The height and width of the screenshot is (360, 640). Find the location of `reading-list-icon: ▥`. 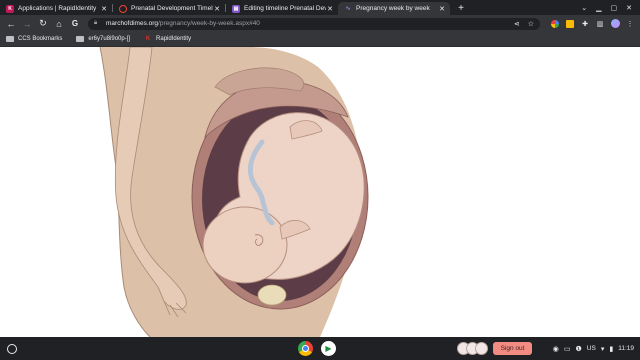

reading-list-icon: ▥ is located at coordinates (600, 24).